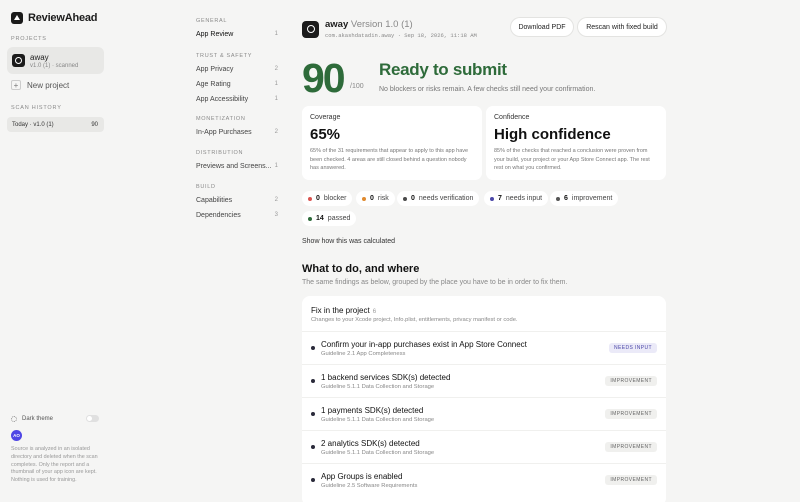 The height and width of the screenshot is (502, 800). I want to click on pill-risk: 0 risk, so click(375, 198).